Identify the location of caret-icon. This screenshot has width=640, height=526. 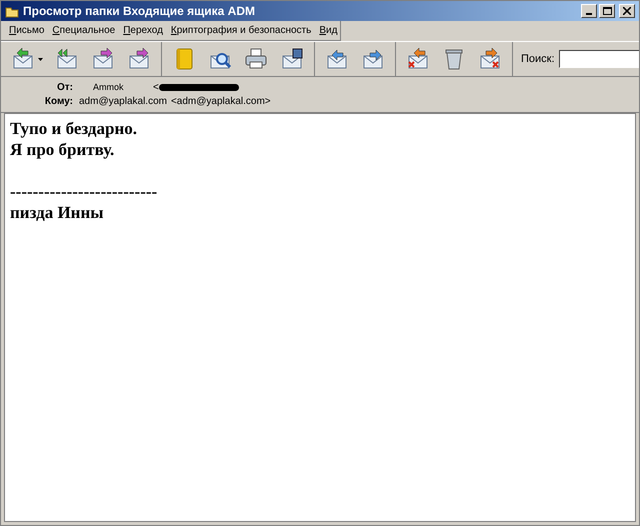
(40, 59).